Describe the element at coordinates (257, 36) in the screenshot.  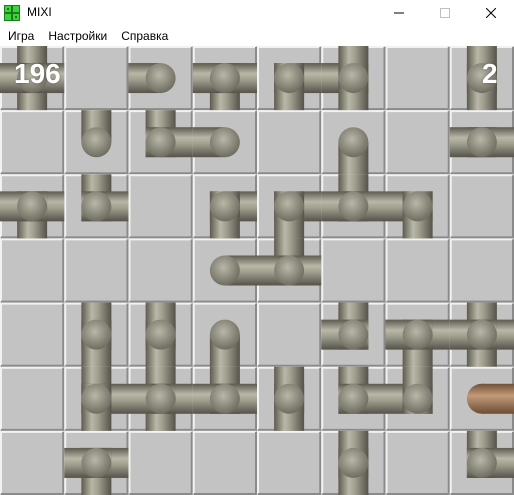
I see `menu-bar: Игра Настройки Справка` at that location.